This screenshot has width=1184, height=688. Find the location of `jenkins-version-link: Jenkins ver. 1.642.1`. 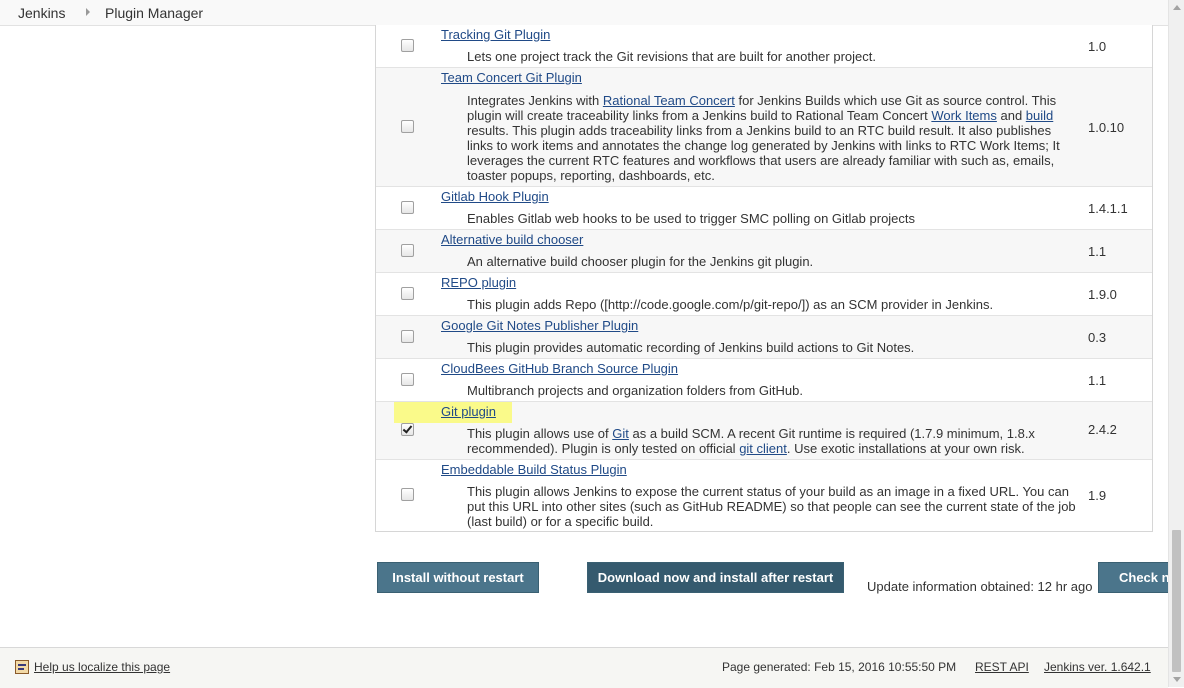

jenkins-version-link: Jenkins ver. 1.642.1 is located at coordinates (1097, 667).